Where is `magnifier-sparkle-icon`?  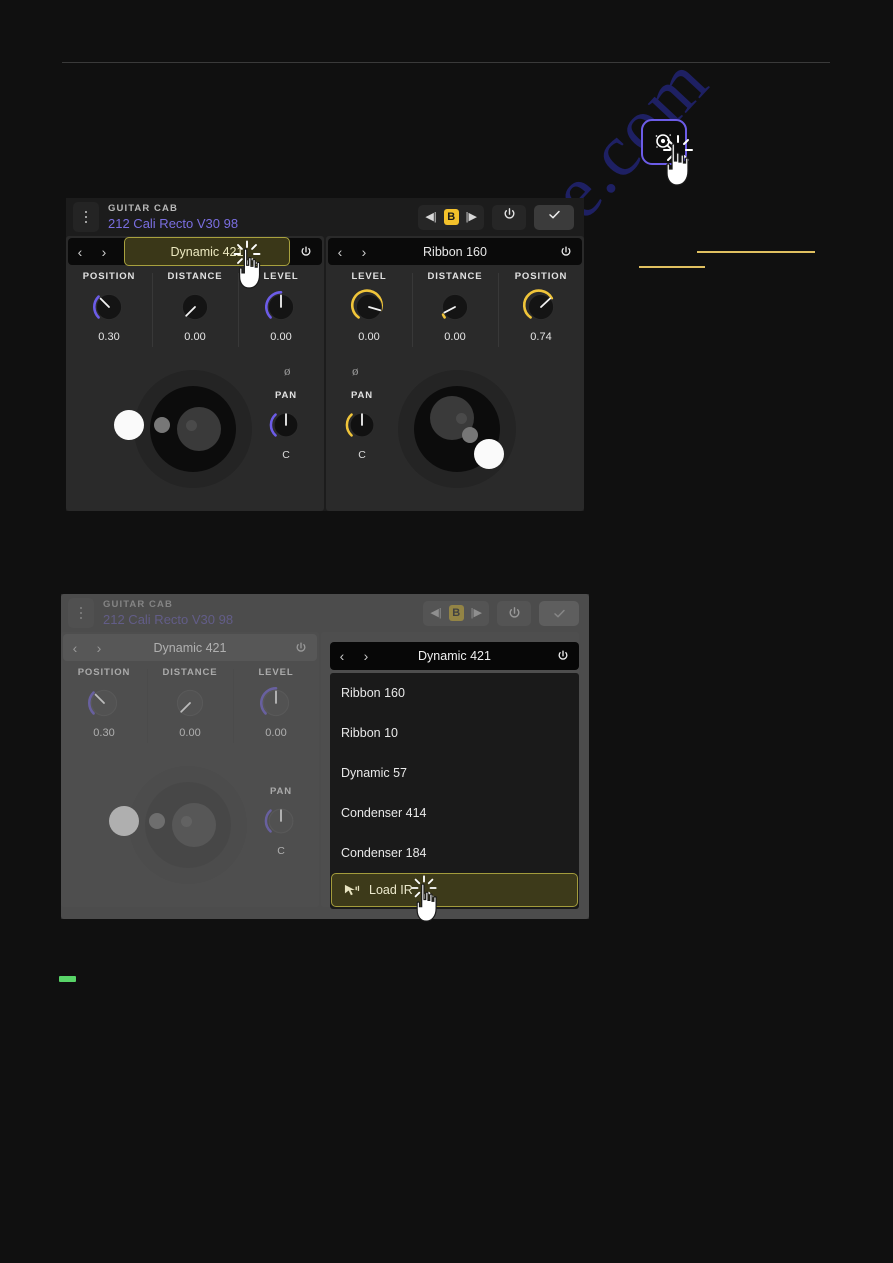
magnifier-sparkle-icon is located at coordinates (664, 142).